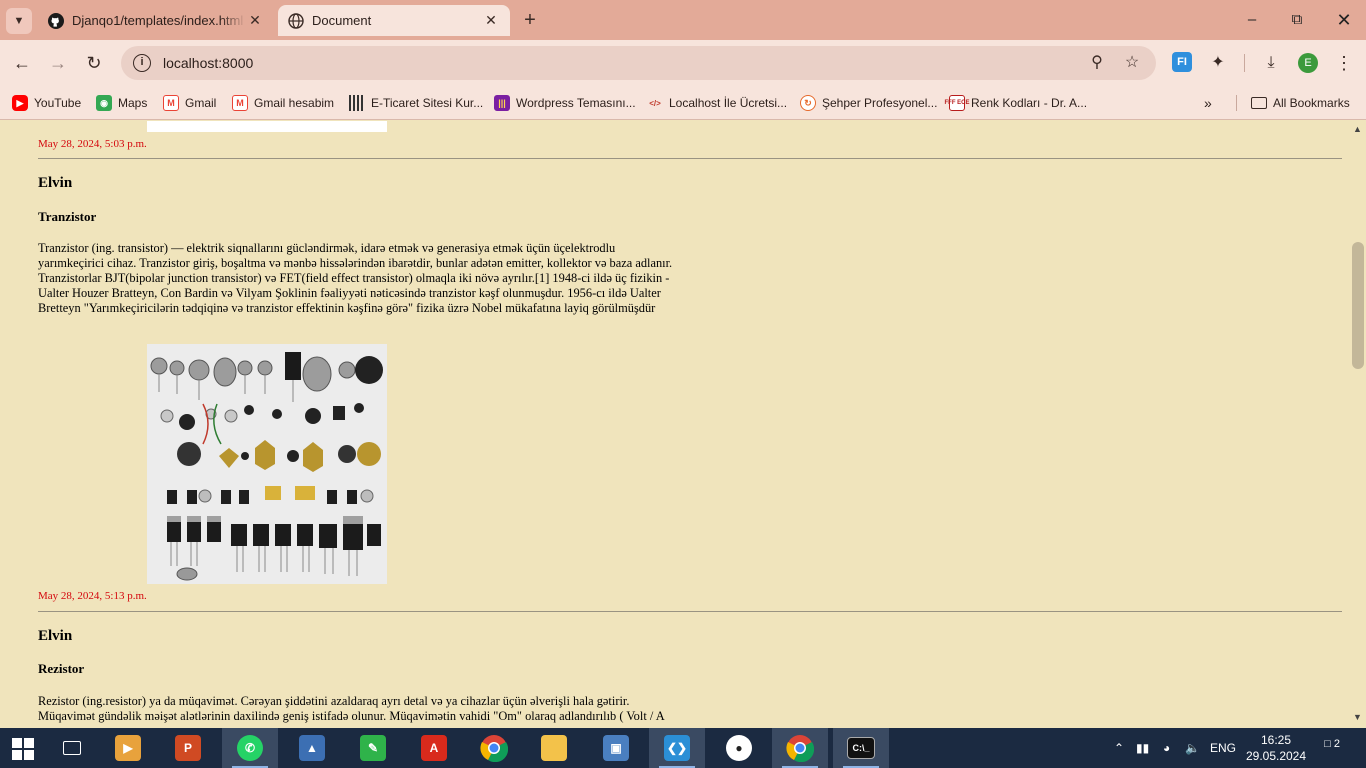 This screenshot has height=768, width=1366. What do you see at coordinates (1358, 424) in the screenshot?
I see `page-scrollbar: ▲ ▼` at bounding box center [1358, 424].